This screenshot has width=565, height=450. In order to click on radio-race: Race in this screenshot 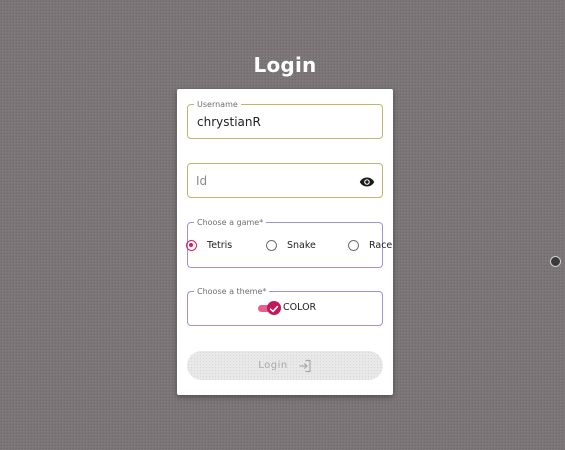, I will do `click(370, 245)`.